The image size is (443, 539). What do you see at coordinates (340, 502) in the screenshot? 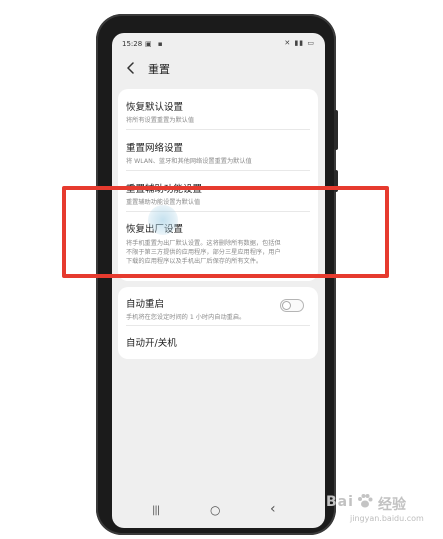
I see `watermark-brand-left: Bai` at bounding box center [340, 502].